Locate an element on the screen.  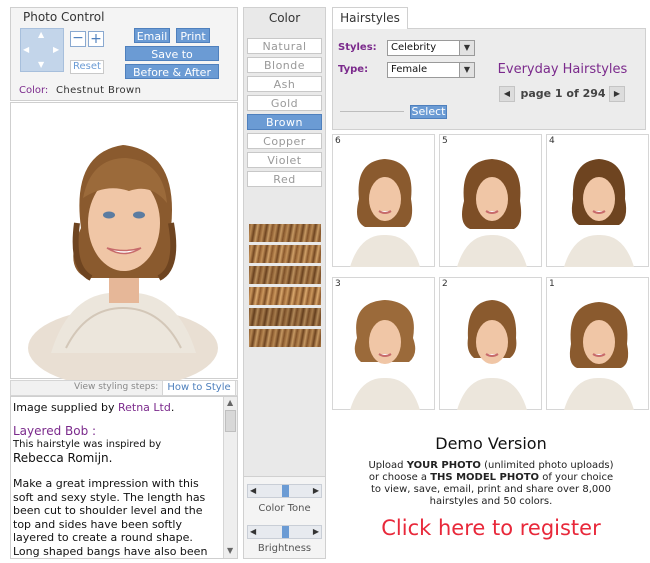
before-after-button: Before & After is located at coordinates (172, 71).